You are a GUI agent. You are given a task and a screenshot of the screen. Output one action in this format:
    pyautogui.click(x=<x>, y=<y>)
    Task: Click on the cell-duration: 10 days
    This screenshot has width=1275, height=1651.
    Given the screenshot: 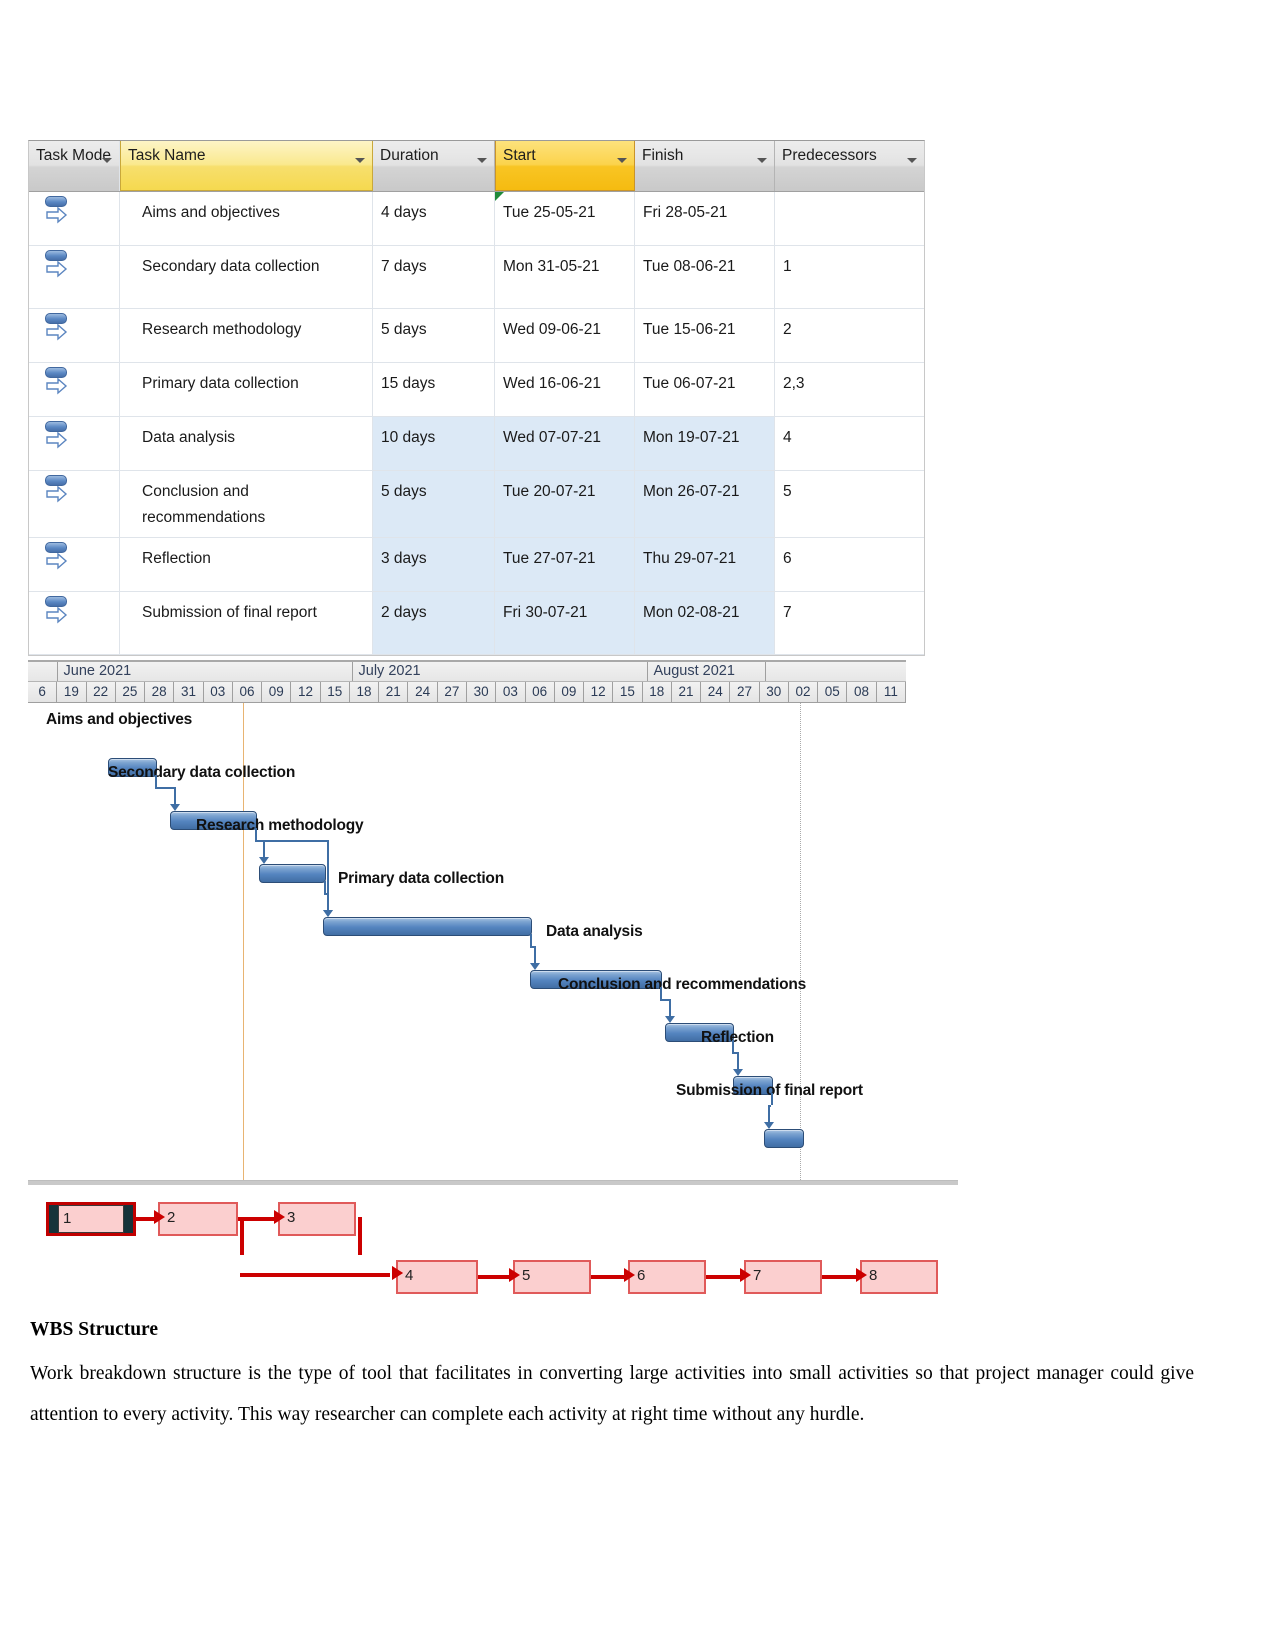 What is the action you would take?
    pyautogui.click(x=434, y=443)
    